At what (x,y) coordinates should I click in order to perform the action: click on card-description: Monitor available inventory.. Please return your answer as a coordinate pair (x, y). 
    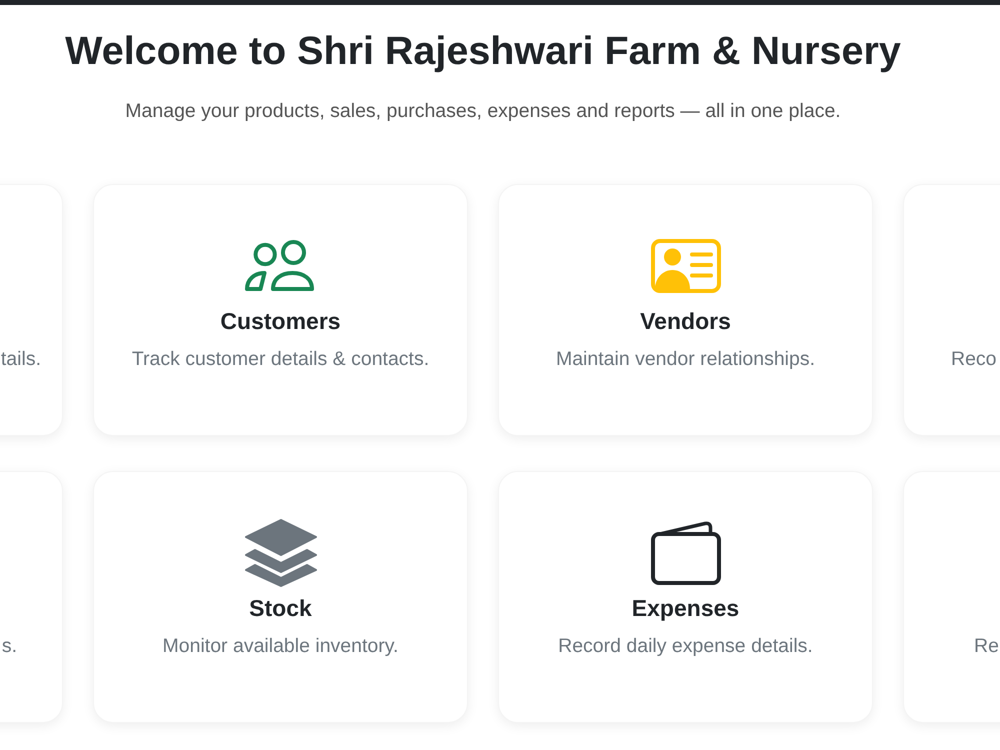
    Looking at the image, I should click on (280, 646).